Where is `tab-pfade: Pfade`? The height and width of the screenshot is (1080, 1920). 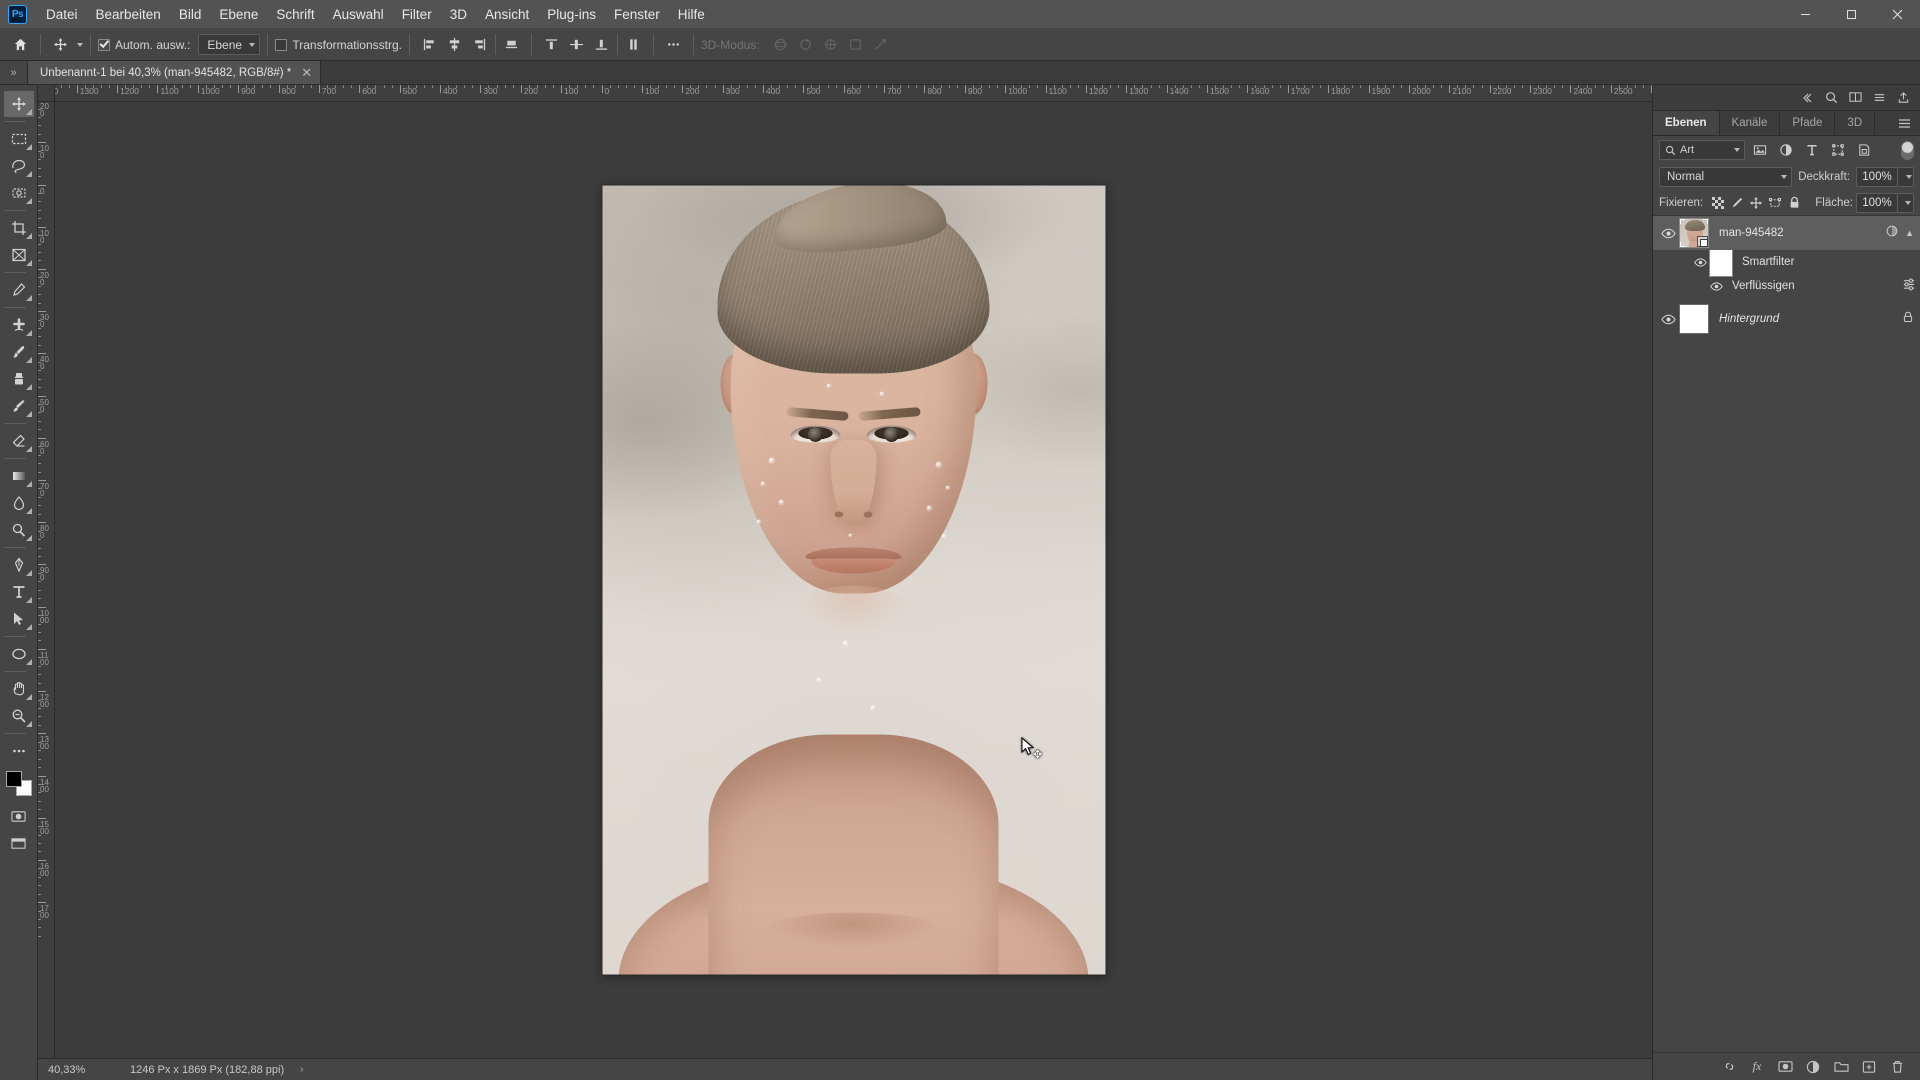 tab-pfade: Pfade is located at coordinates (1808, 123).